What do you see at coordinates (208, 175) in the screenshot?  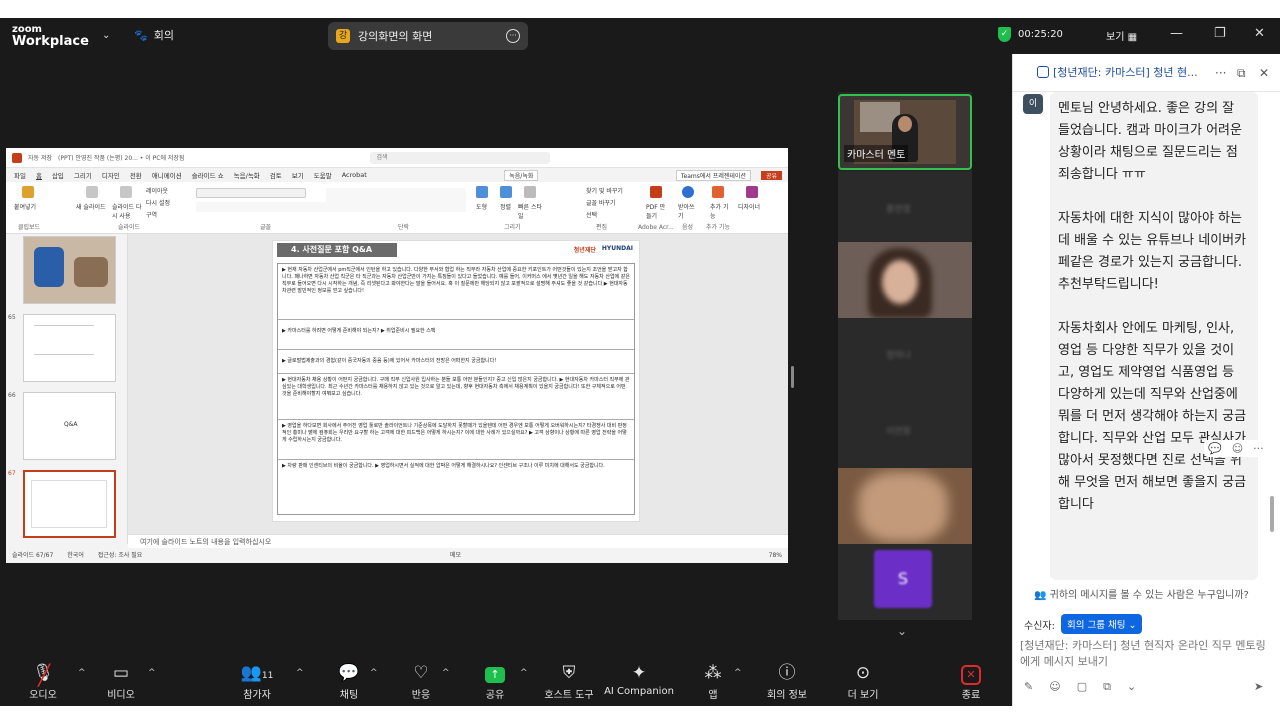 I see `menu-slideshow: 슬라이드 쇼` at bounding box center [208, 175].